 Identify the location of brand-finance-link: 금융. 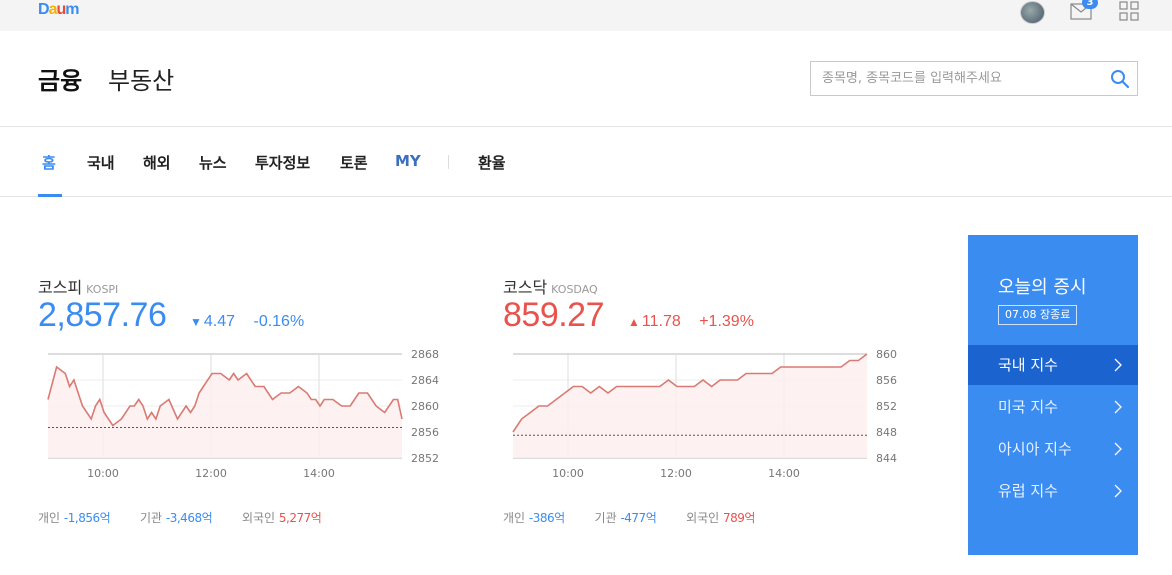
(60, 78).